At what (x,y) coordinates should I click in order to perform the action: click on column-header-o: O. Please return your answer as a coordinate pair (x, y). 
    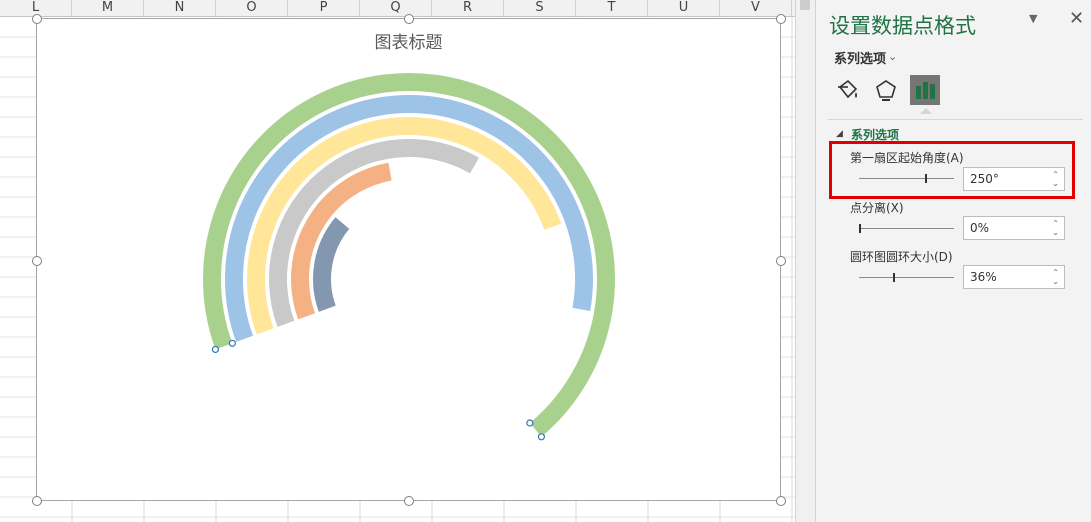
    Looking at the image, I should click on (252, 8).